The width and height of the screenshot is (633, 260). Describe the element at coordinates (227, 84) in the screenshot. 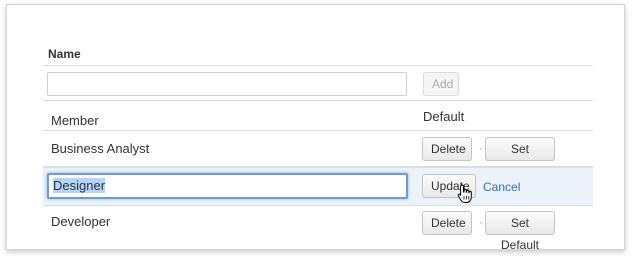

I see `new-role-input` at that location.